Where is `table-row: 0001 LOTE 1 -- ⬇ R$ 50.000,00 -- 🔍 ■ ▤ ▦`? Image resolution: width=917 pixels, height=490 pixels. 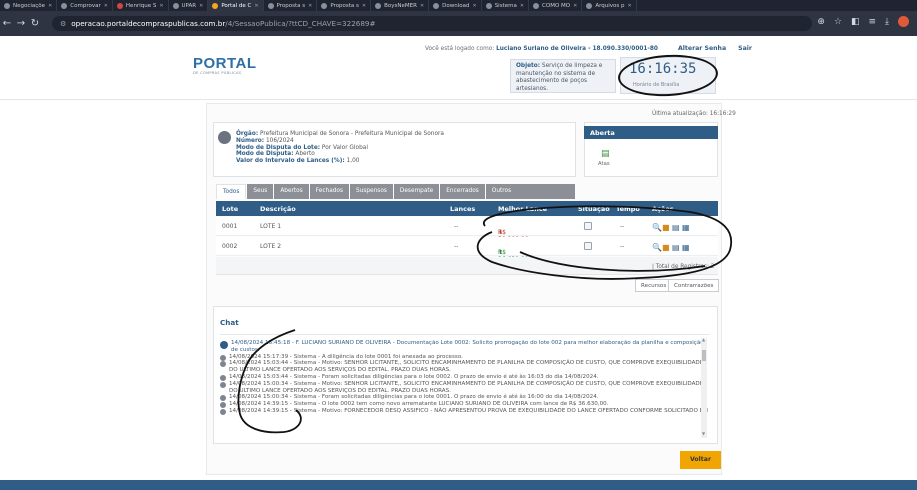
table-row: 0001 LOTE 1 -- ⬇ R$ 50.000,00 -- 🔍 ■ ▤ ▦ is located at coordinates (467, 226).